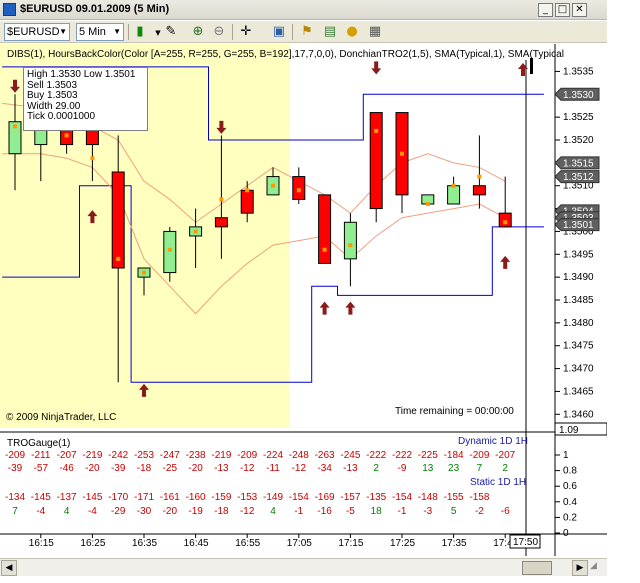 This screenshot has height=583, width=640. What do you see at coordinates (350, 511) in the screenshot?
I see `gauge-value: -5` at bounding box center [350, 511].